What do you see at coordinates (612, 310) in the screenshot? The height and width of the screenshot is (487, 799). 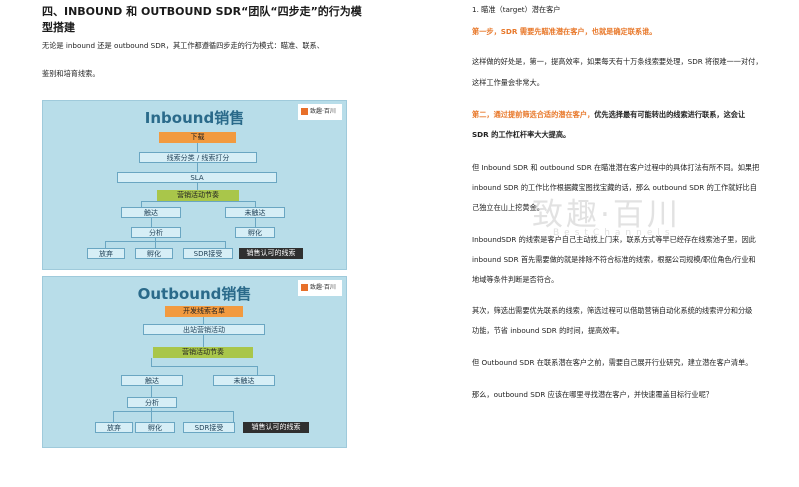 I see `p5-line-1: 其次，筛选出需要优先联系的线索，筛选过程可以借助营销自动化系统的线索评分和分级` at bounding box center [612, 310].